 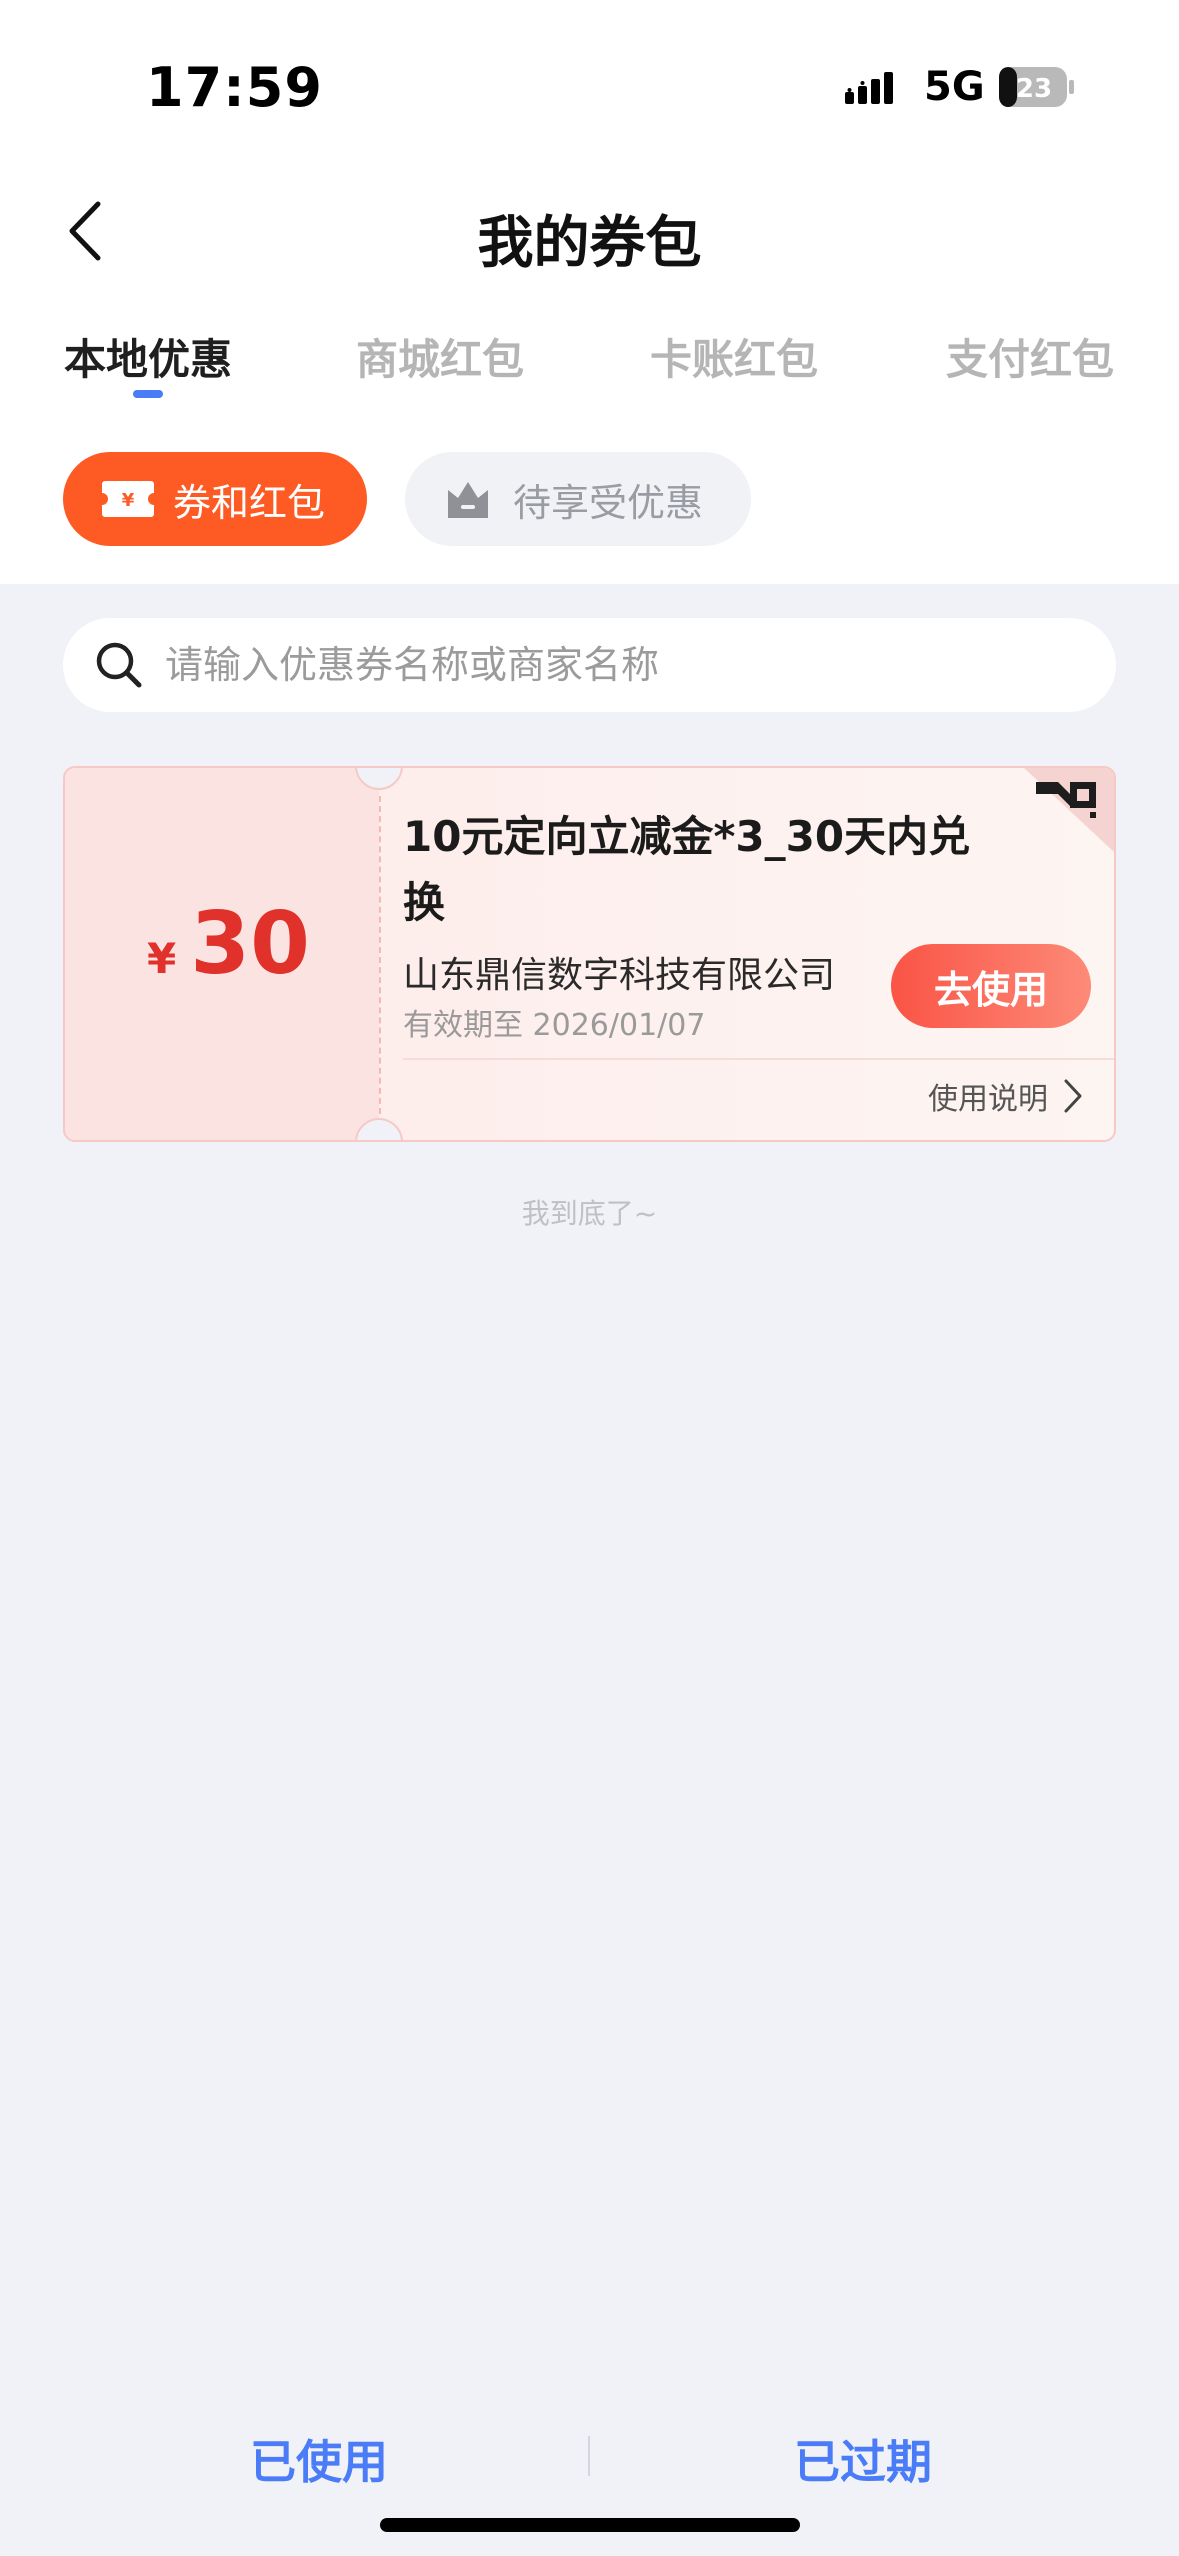 What do you see at coordinates (1030, 356) in the screenshot?
I see `tab-payment-red-packets: 支付红包` at bounding box center [1030, 356].